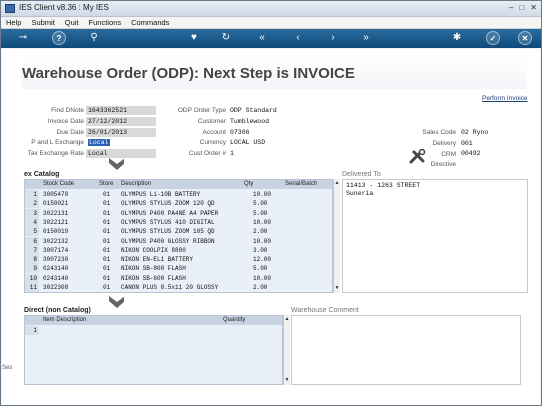  I want to click on table-row: 1 3005478 01 OLYMPUS Li-10B BATTERY 10.00, so click(178, 194).